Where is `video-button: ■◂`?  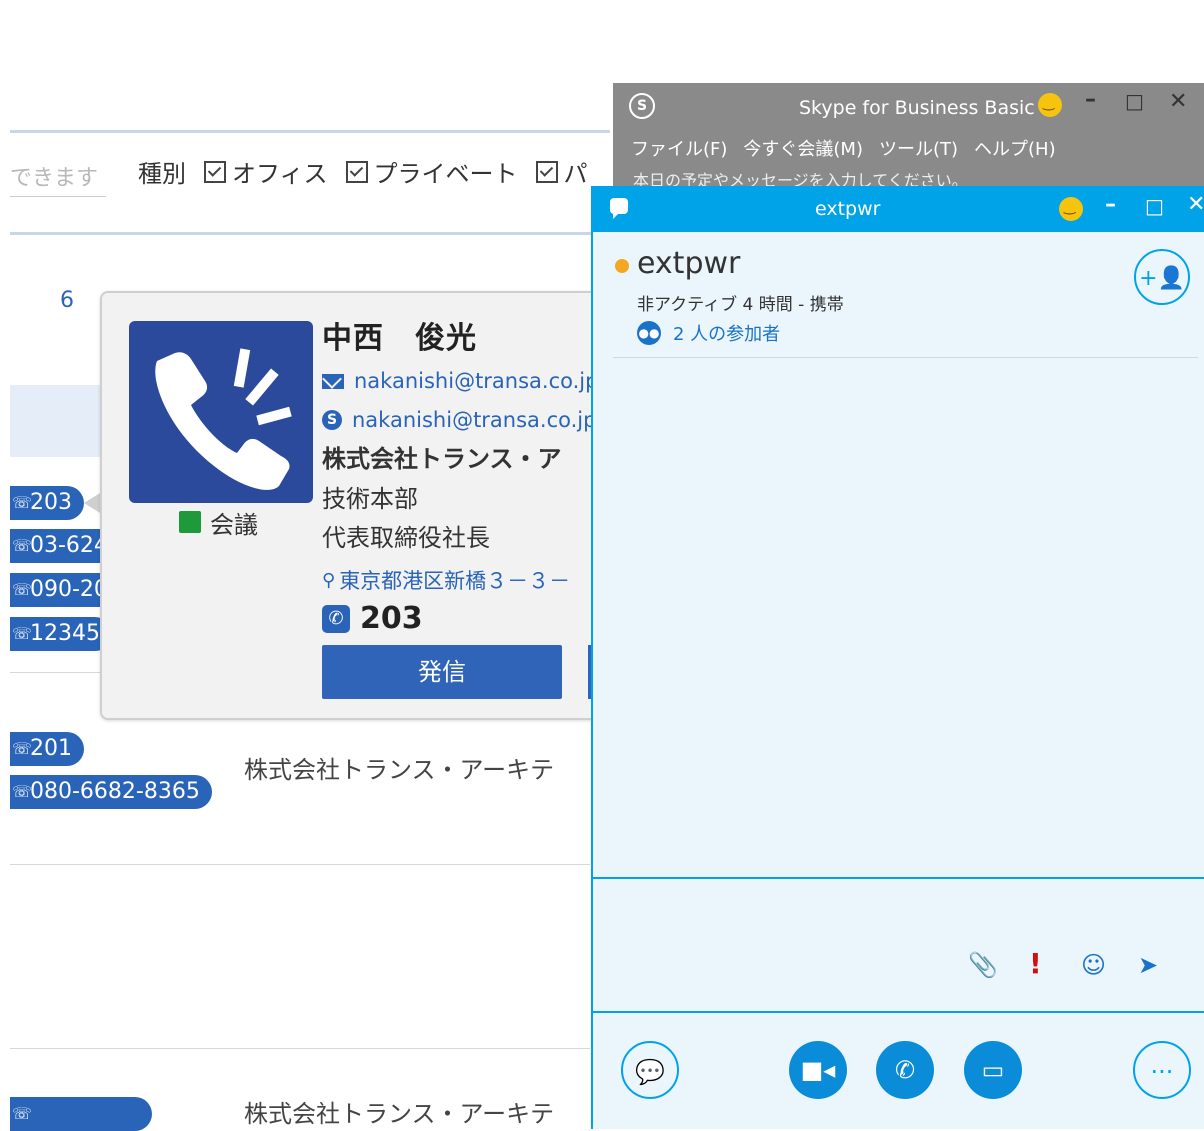 video-button: ■◂ is located at coordinates (818, 1070).